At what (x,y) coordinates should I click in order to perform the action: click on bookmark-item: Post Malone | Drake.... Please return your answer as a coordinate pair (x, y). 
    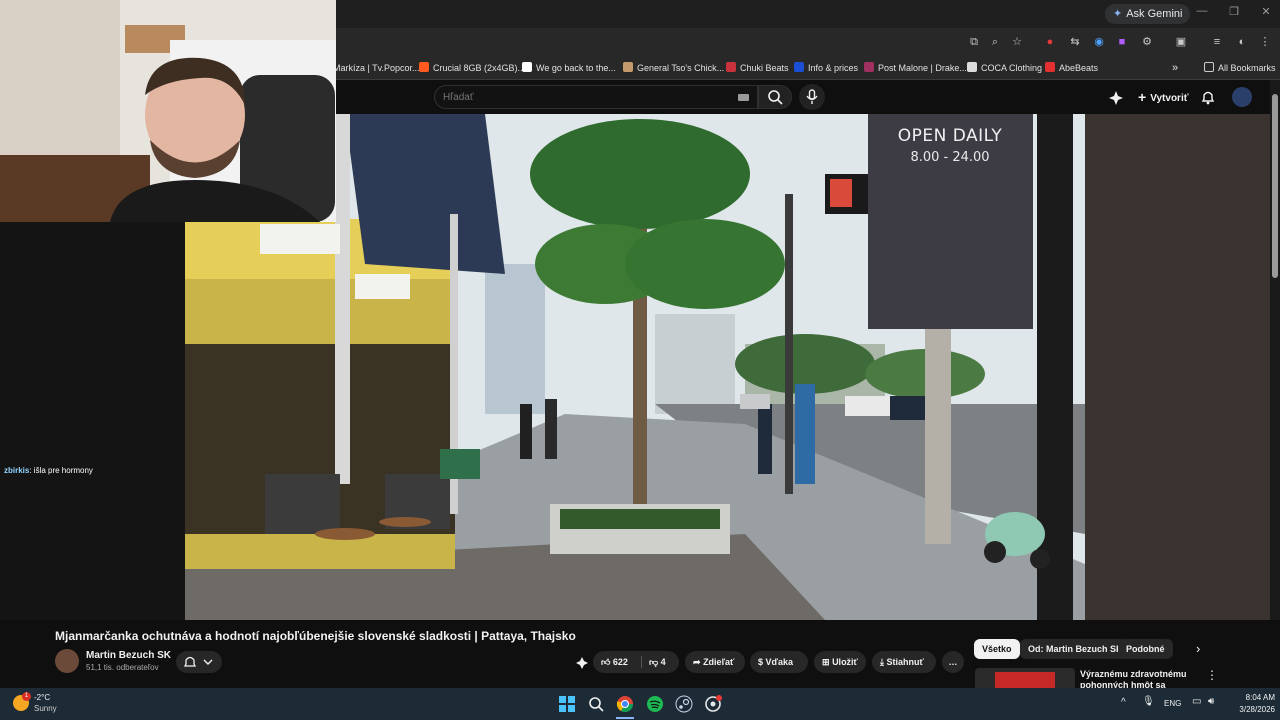
    Looking at the image, I should click on (915, 68).